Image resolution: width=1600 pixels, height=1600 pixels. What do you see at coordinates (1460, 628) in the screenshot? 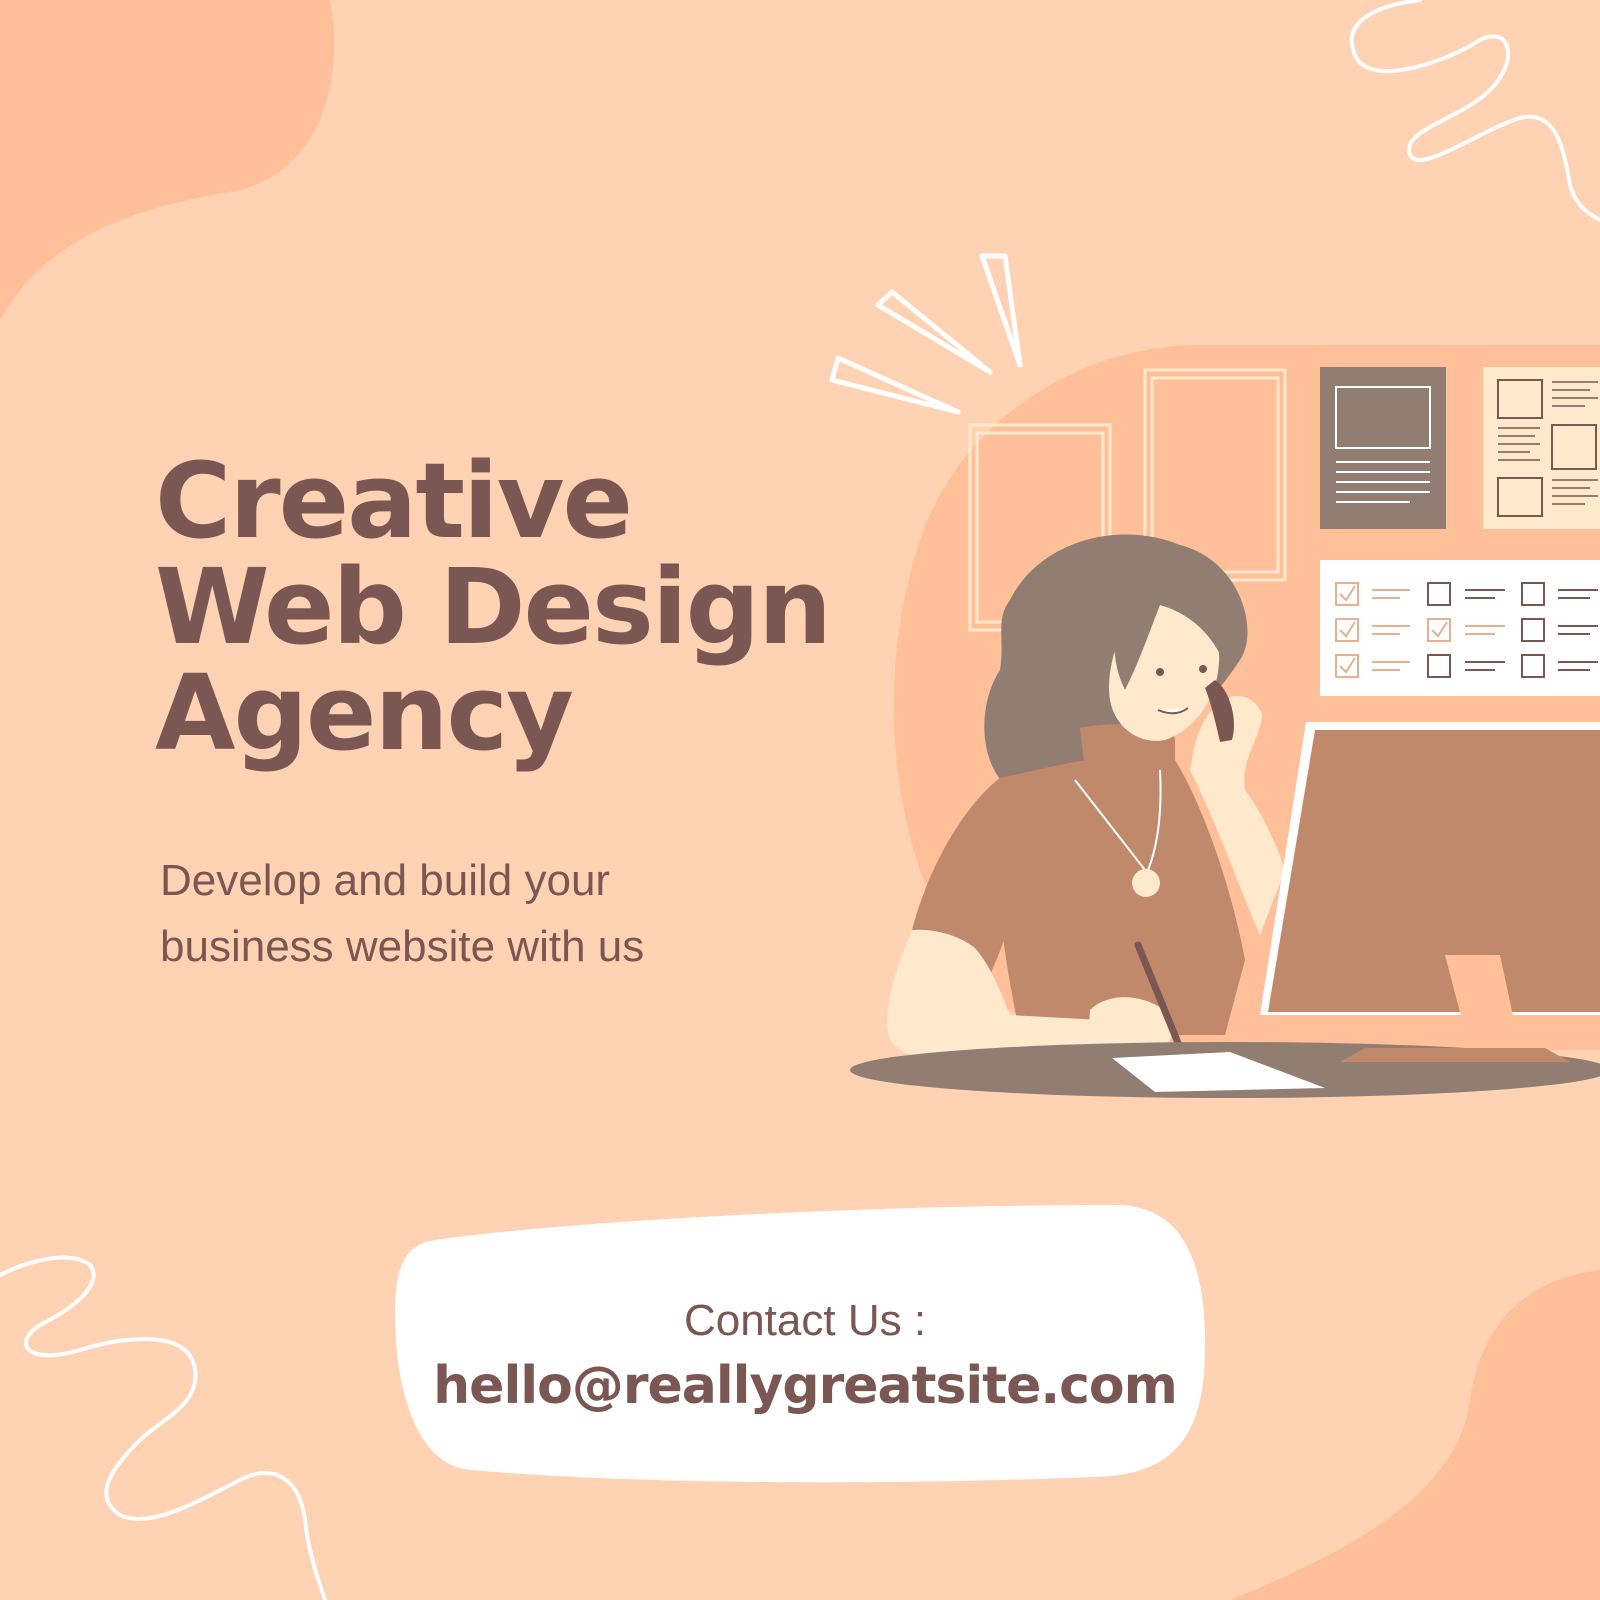
I see `checklist-card` at bounding box center [1460, 628].